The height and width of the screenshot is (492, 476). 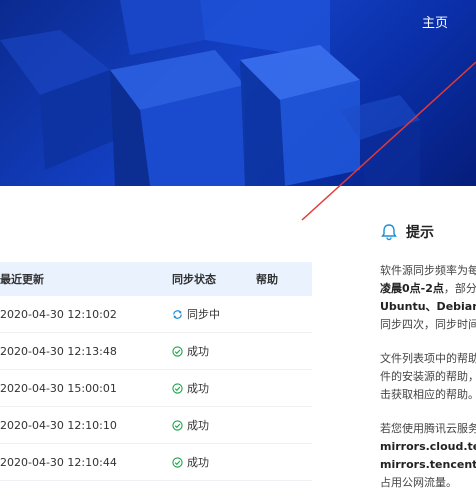 I want to click on sync-icon, so click(x=177, y=314).